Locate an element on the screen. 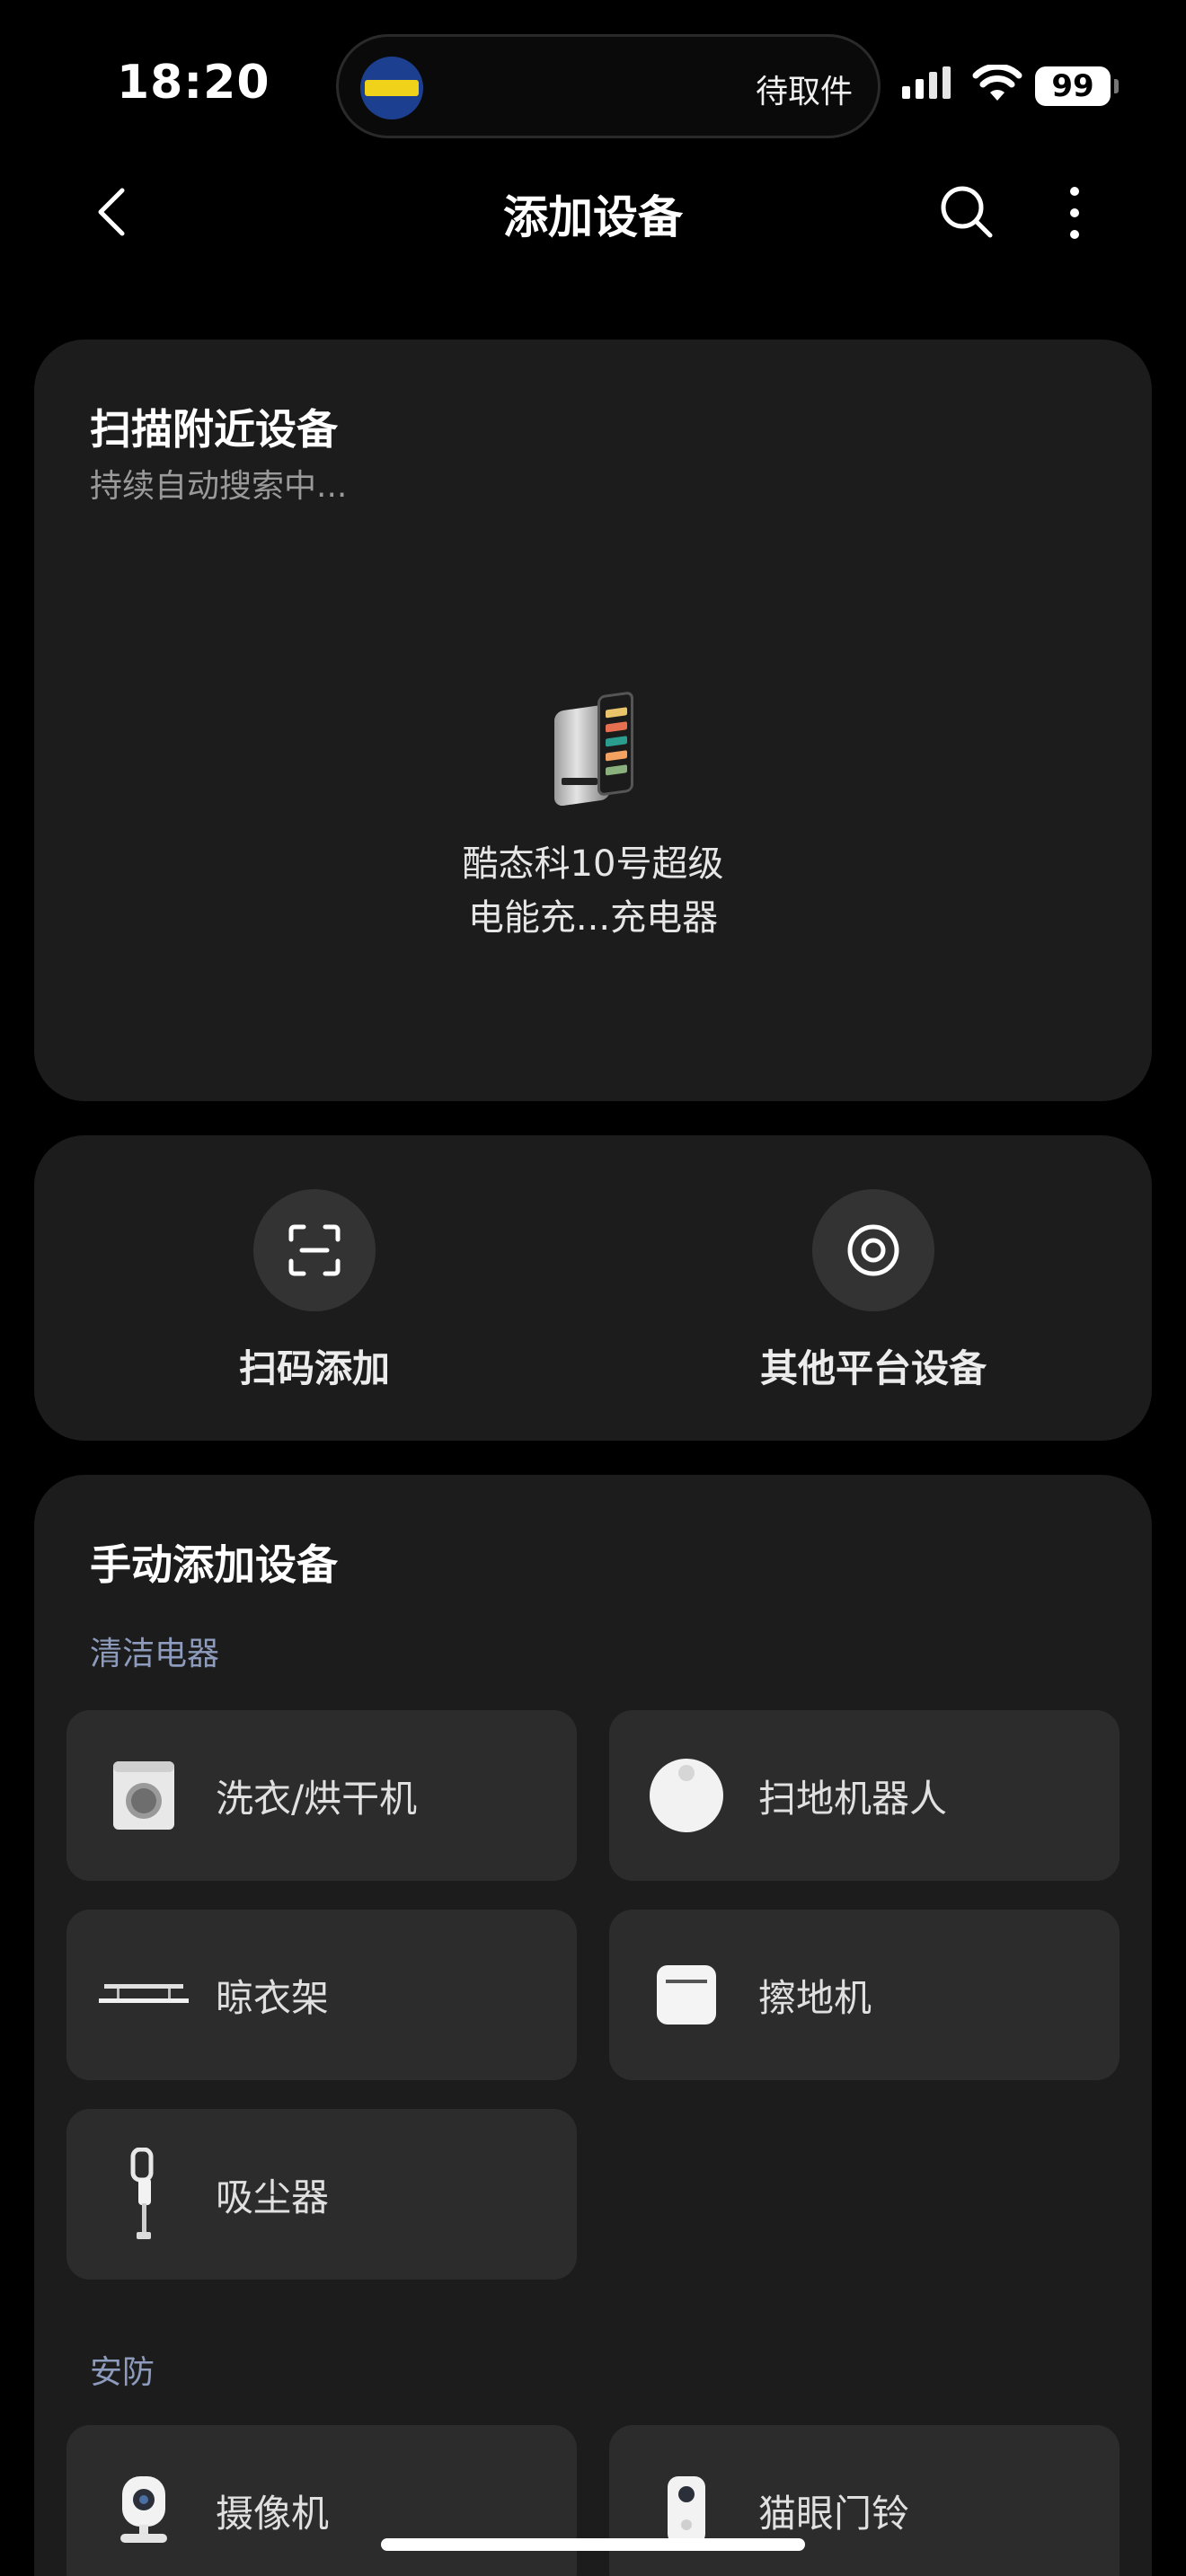 The image size is (1186, 2576). floor-scrubber-icon is located at coordinates (686, 1995).